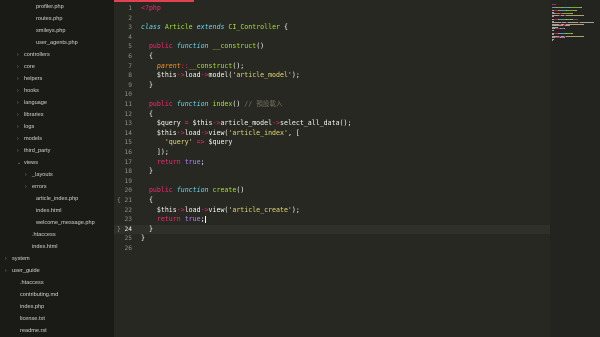  I want to click on sidebar-folder: › core, so click(26, 67).